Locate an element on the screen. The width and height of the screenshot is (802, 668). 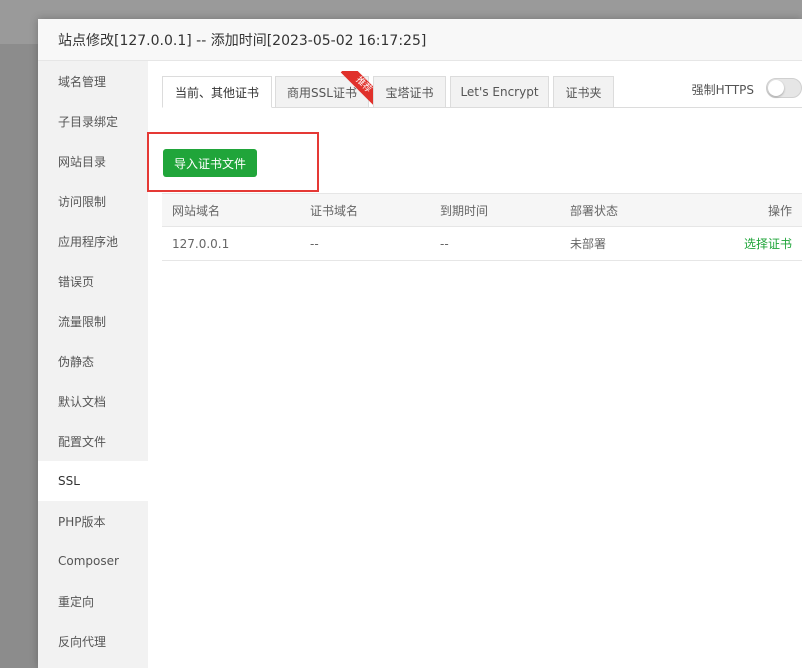
sidebar-item-proxy: 反向代理 is located at coordinates (93, 641).